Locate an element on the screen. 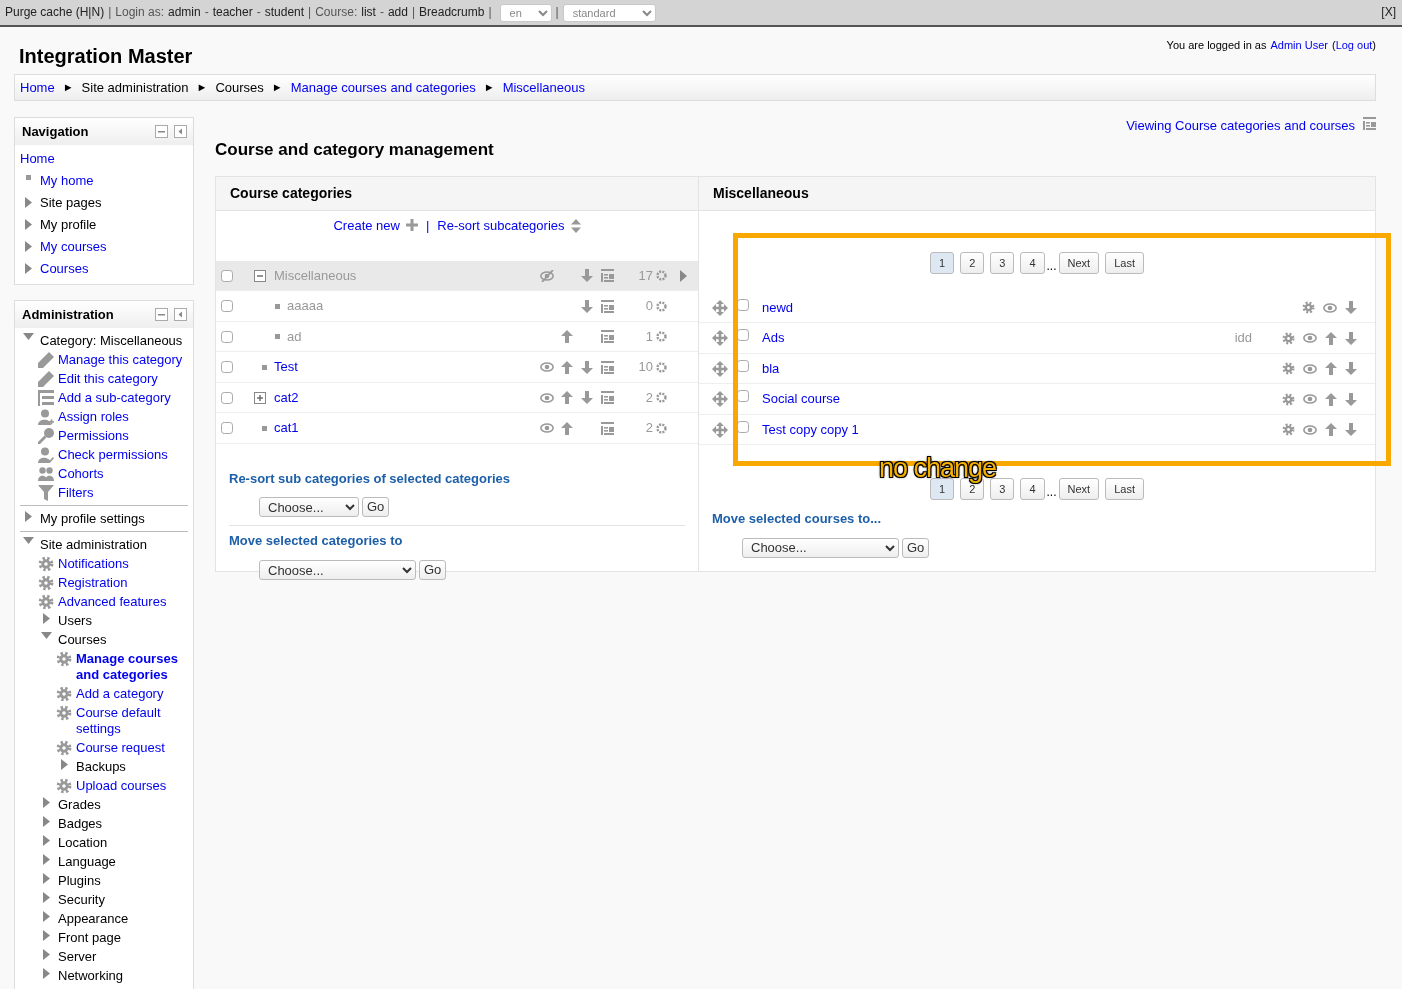 The height and width of the screenshot is (989, 1402). category-link: cat2 is located at coordinates (286, 397).